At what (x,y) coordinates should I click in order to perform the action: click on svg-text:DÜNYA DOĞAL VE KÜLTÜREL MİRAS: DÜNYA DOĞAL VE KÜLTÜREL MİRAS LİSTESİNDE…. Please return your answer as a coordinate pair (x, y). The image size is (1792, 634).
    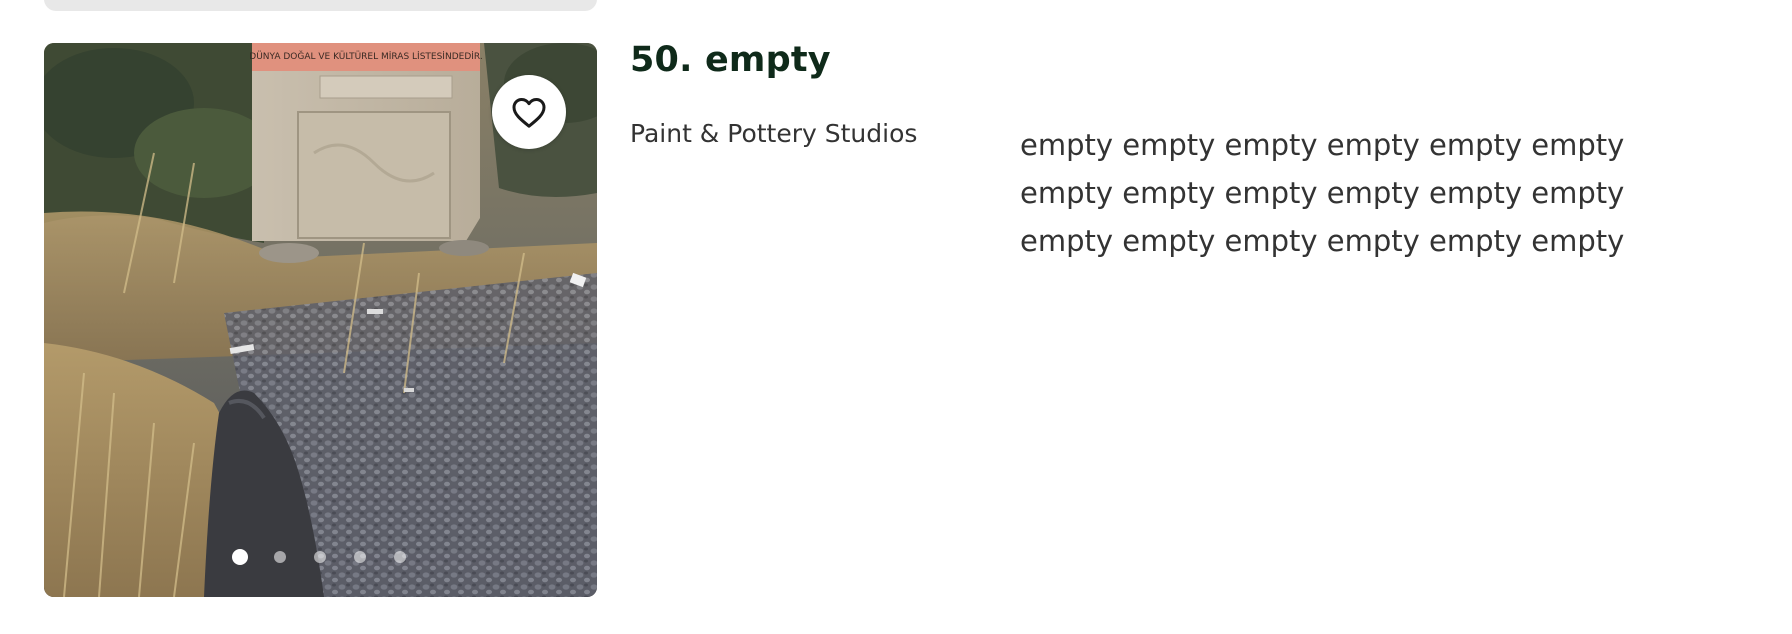
    Looking at the image, I should click on (365, 56).